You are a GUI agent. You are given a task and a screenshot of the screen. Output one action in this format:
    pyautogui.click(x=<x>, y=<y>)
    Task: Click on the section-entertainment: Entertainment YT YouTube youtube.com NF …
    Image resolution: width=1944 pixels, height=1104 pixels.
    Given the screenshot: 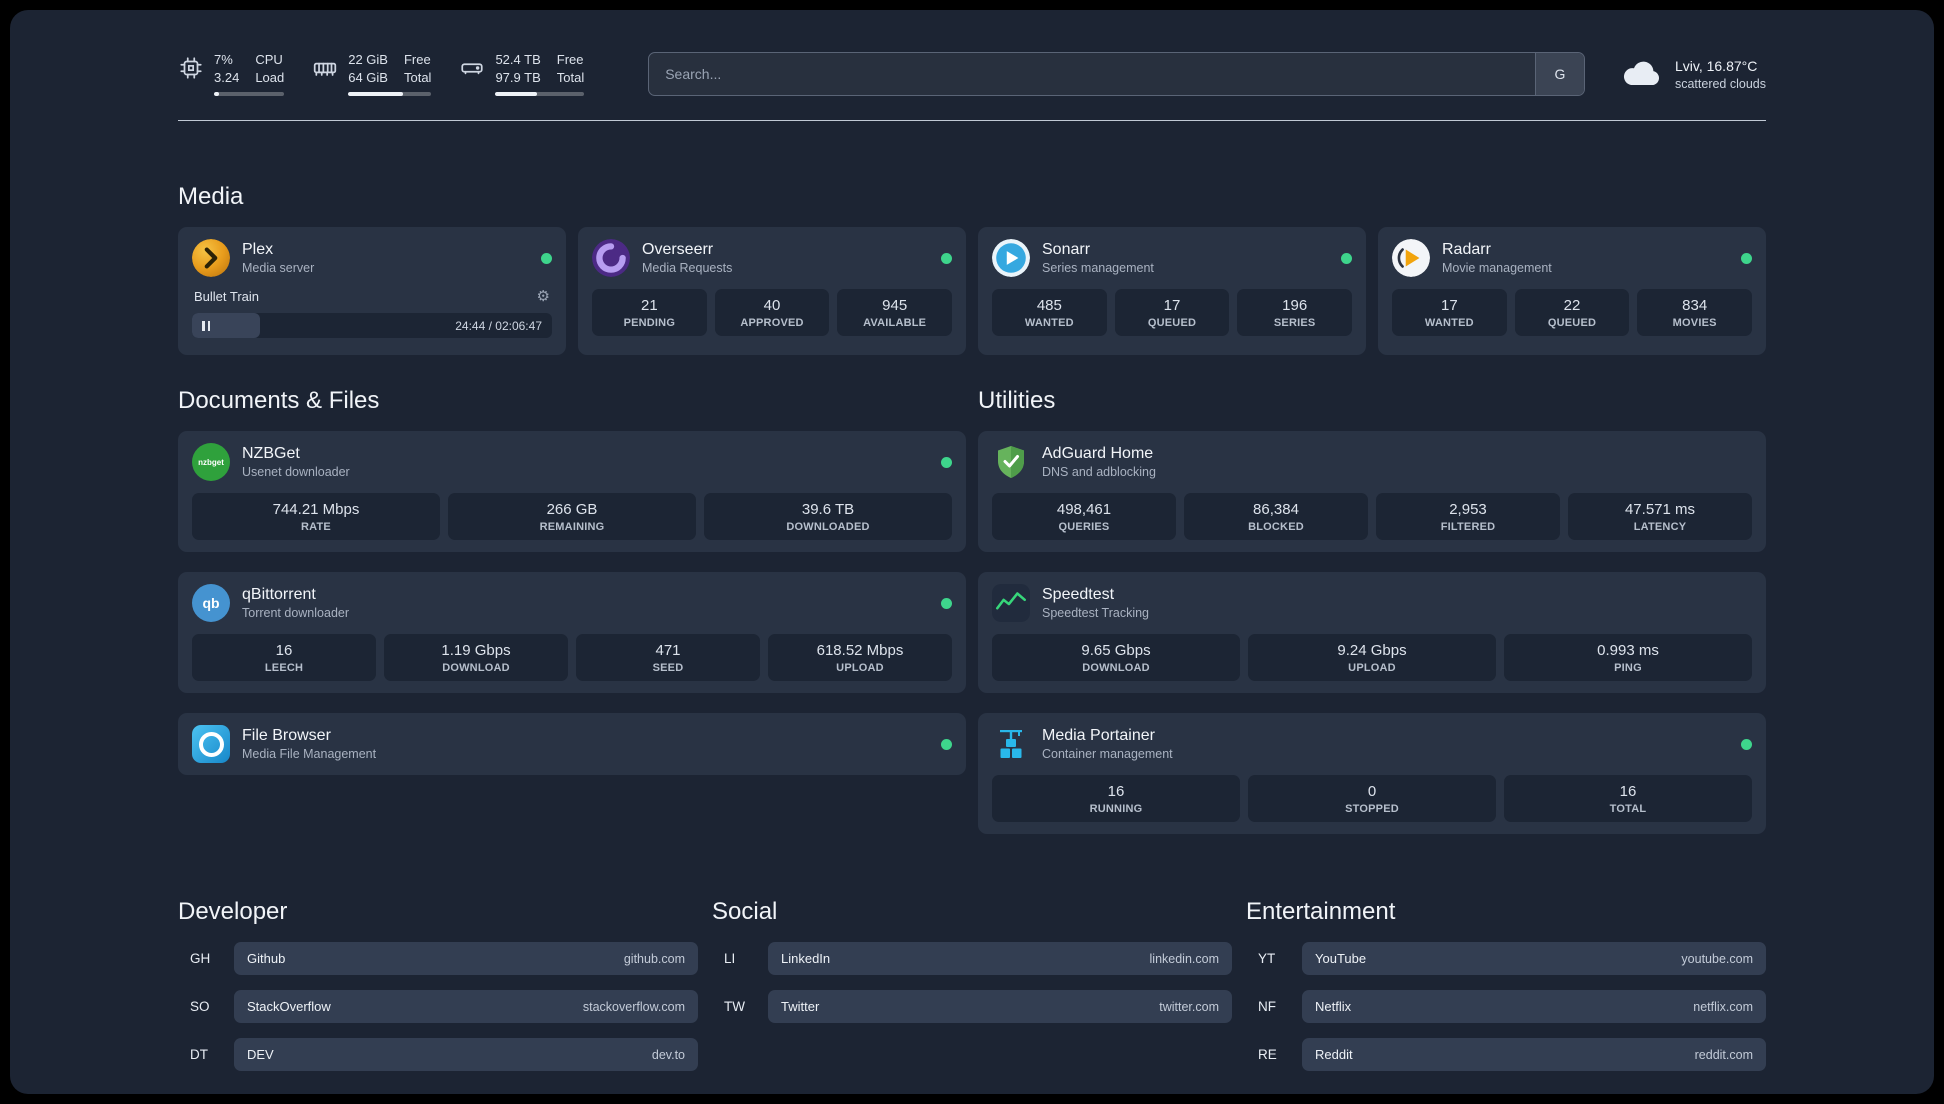 What is the action you would take?
    pyautogui.click(x=1506, y=992)
    